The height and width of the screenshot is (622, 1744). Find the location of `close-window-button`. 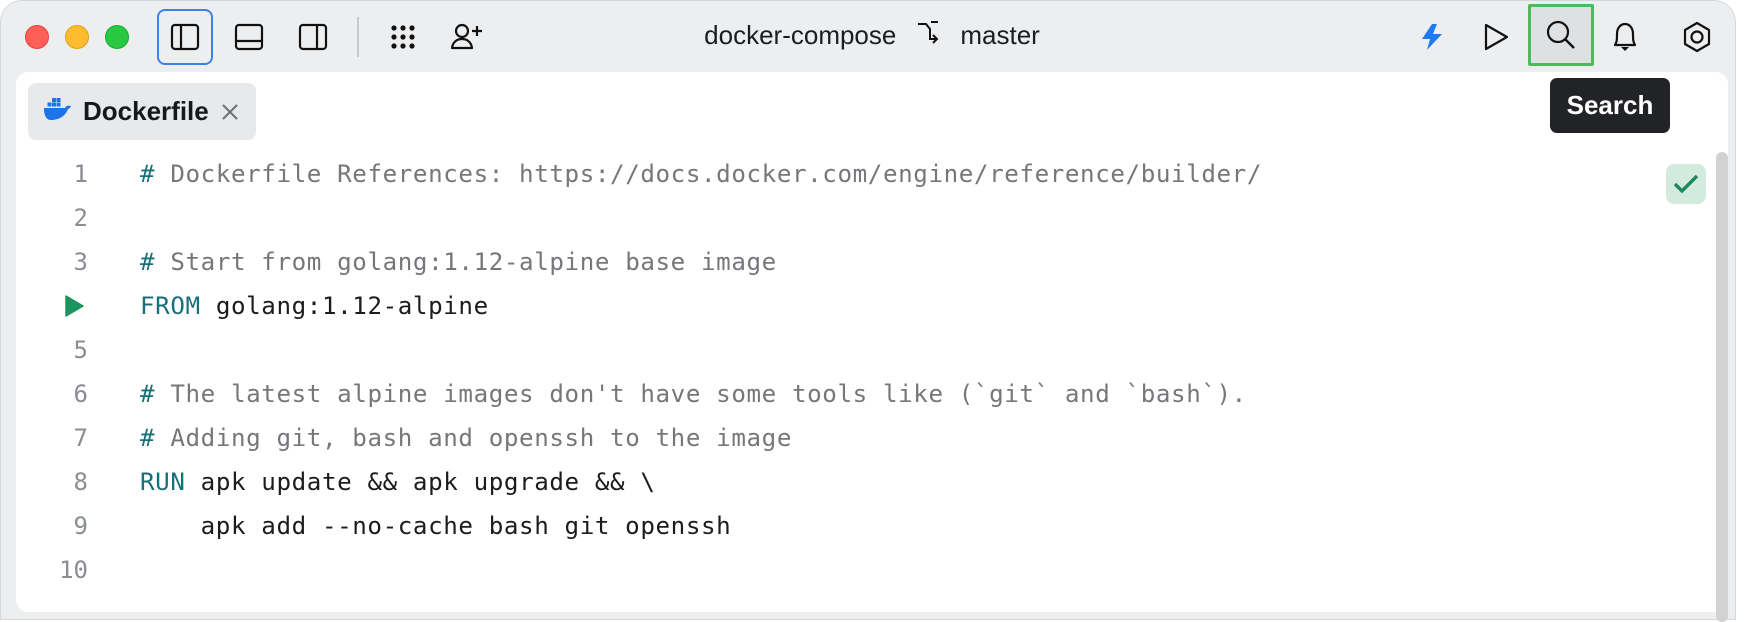

close-window-button is located at coordinates (37, 37).